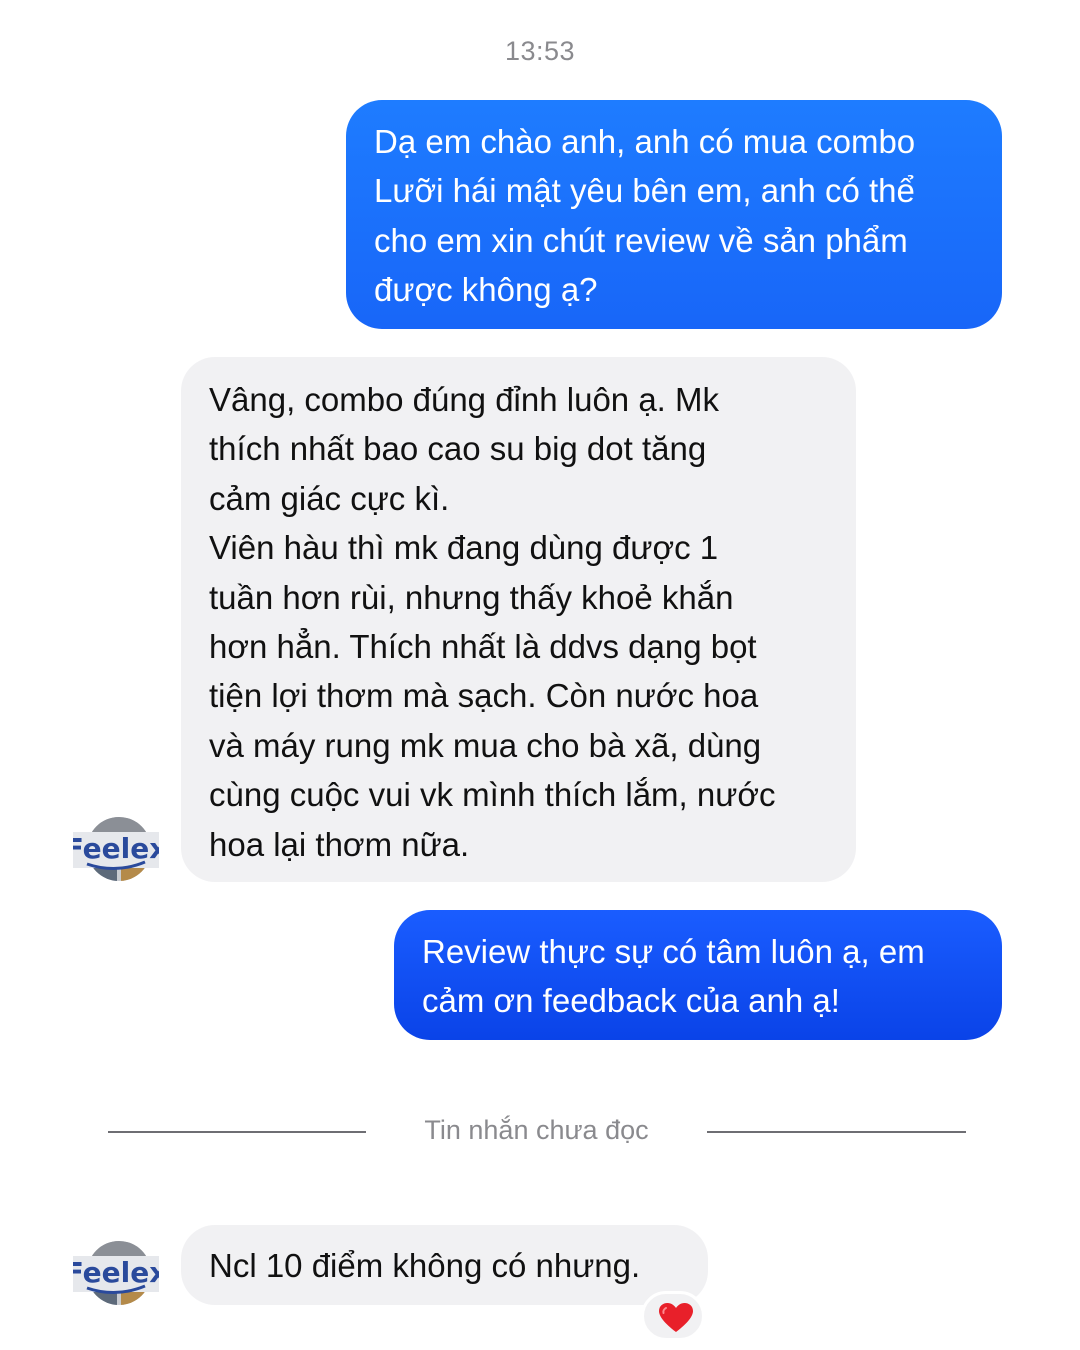  Describe the element at coordinates (676, 1317) in the screenshot. I see `heart-icon` at that location.